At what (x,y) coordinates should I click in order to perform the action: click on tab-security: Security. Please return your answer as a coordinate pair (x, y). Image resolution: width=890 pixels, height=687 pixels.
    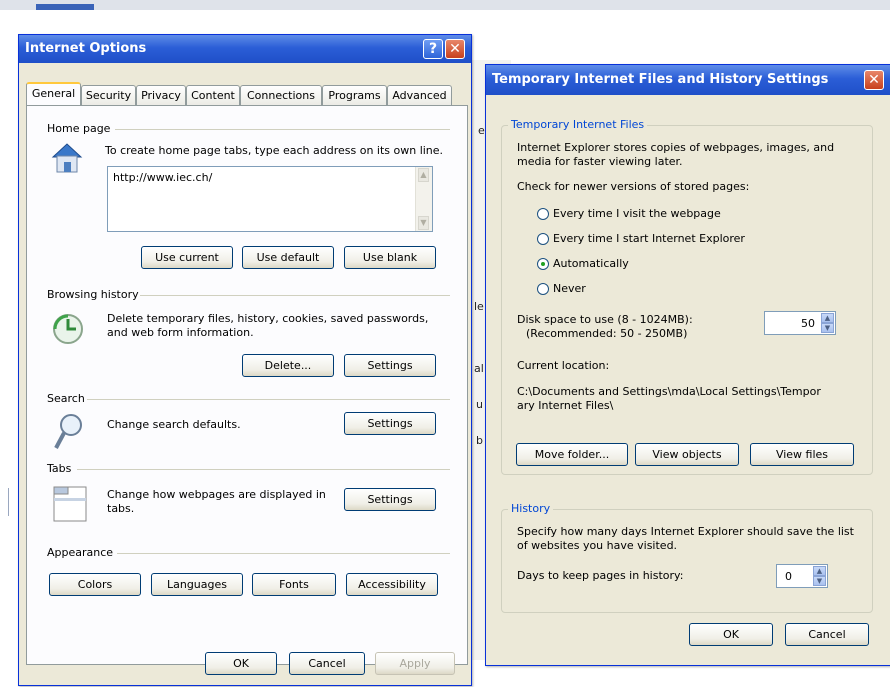
    Looking at the image, I should click on (108, 95).